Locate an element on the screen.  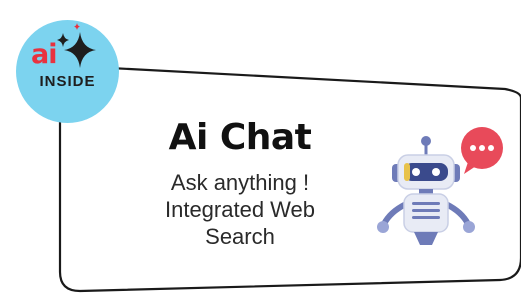
robot-icon is located at coordinates (440, 186).